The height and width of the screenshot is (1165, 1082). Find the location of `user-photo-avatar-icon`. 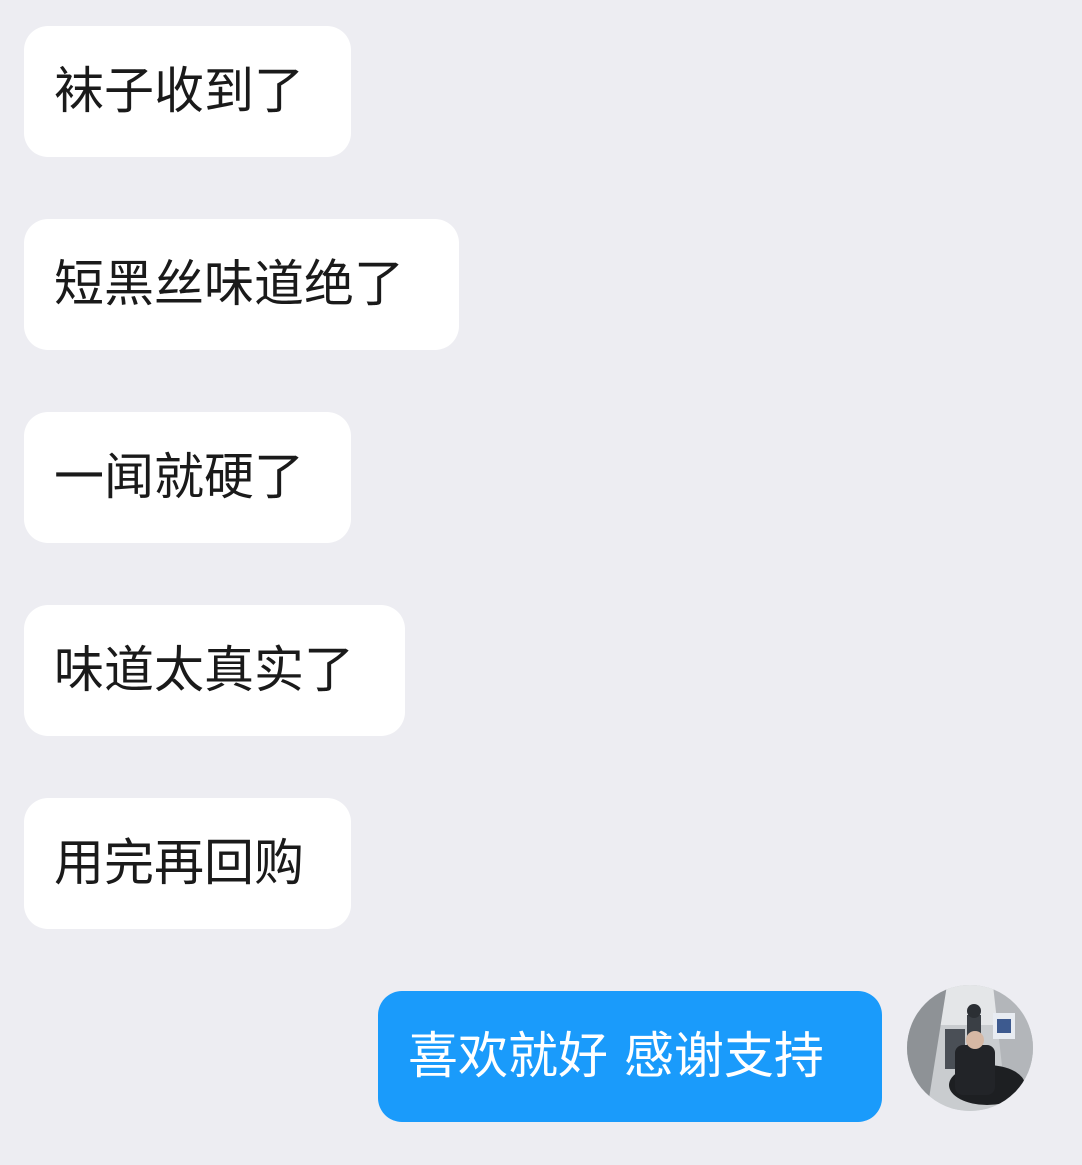

user-photo-avatar-icon is located at coordinates (970, 1048).